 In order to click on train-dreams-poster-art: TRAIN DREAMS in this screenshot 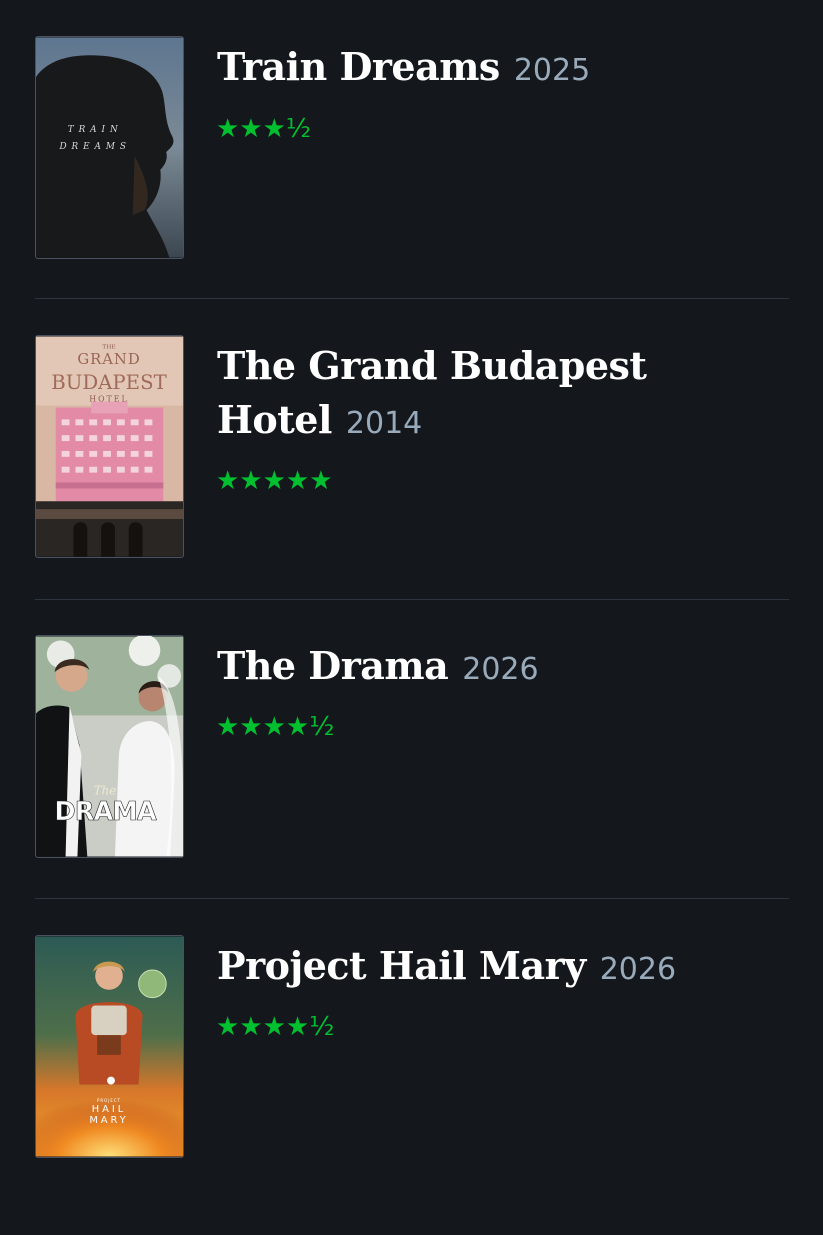, I will do `click(109, 147)`.